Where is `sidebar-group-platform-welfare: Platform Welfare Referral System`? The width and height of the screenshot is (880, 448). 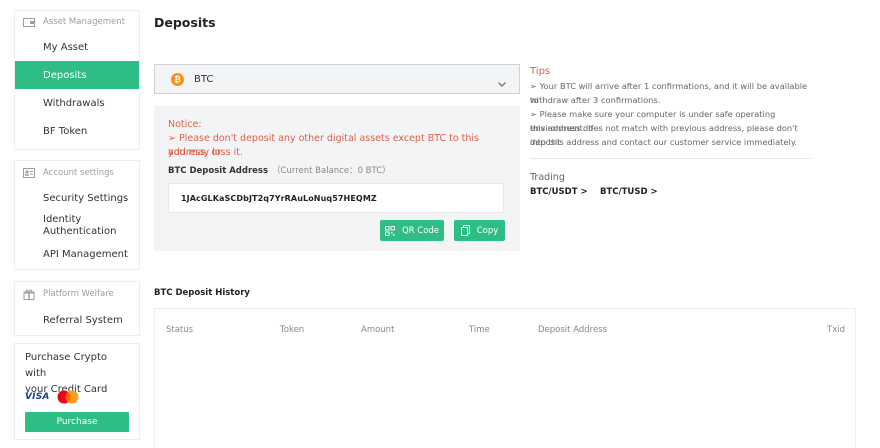
sidebar-group-platform-welfare: Platform Welfare Referral System is located at coordinates (77, 308).